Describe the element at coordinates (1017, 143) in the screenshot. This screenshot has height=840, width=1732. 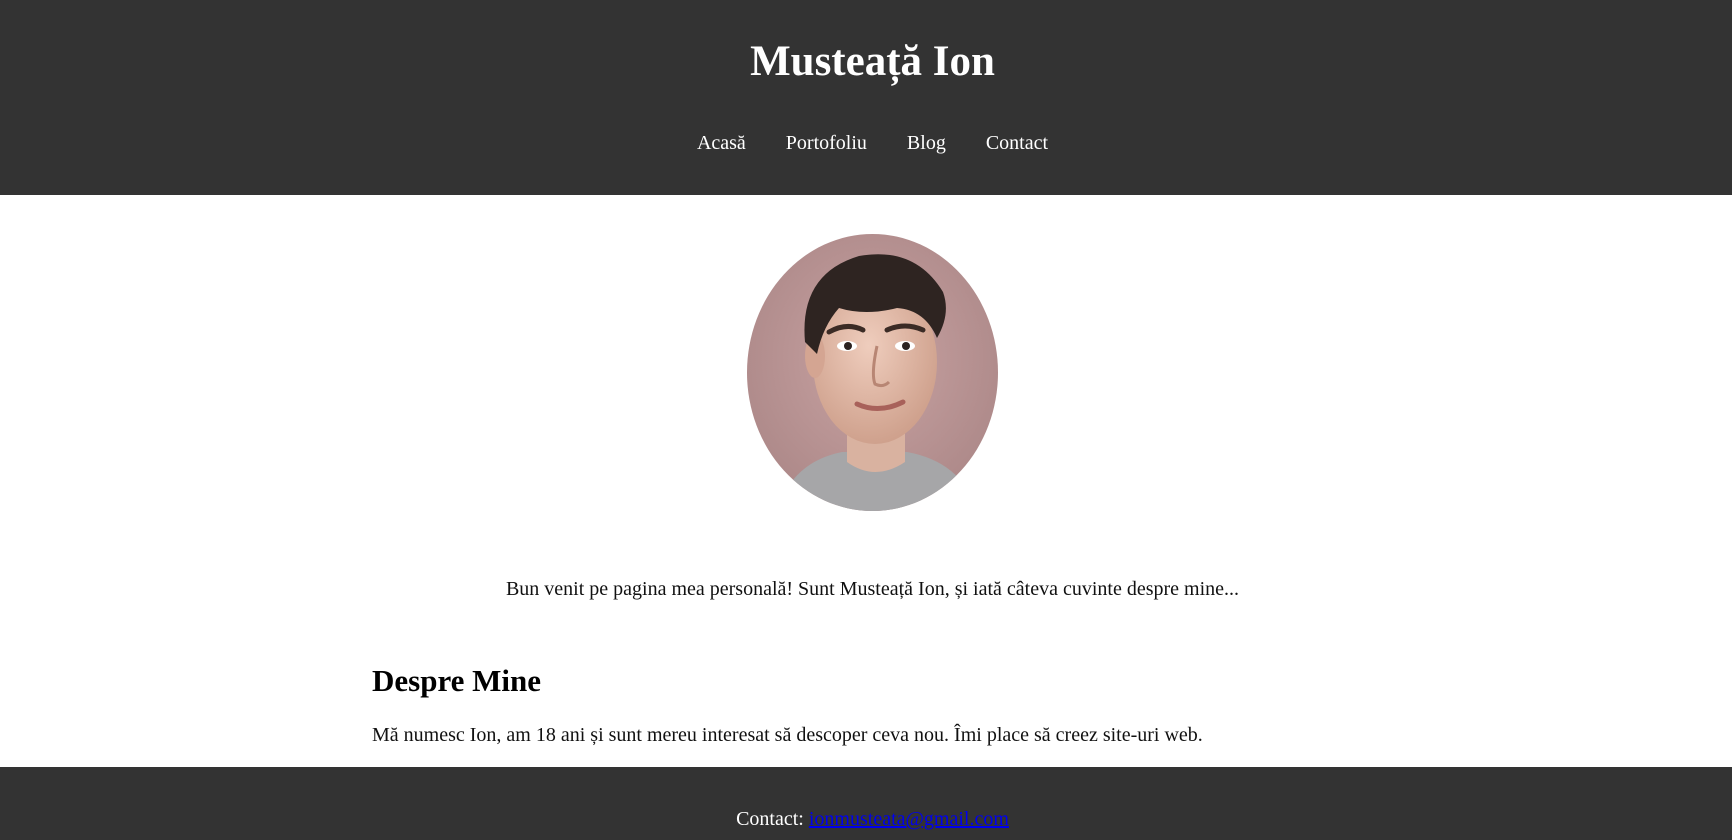
I see `nav-link-contact: Contact` at that location.